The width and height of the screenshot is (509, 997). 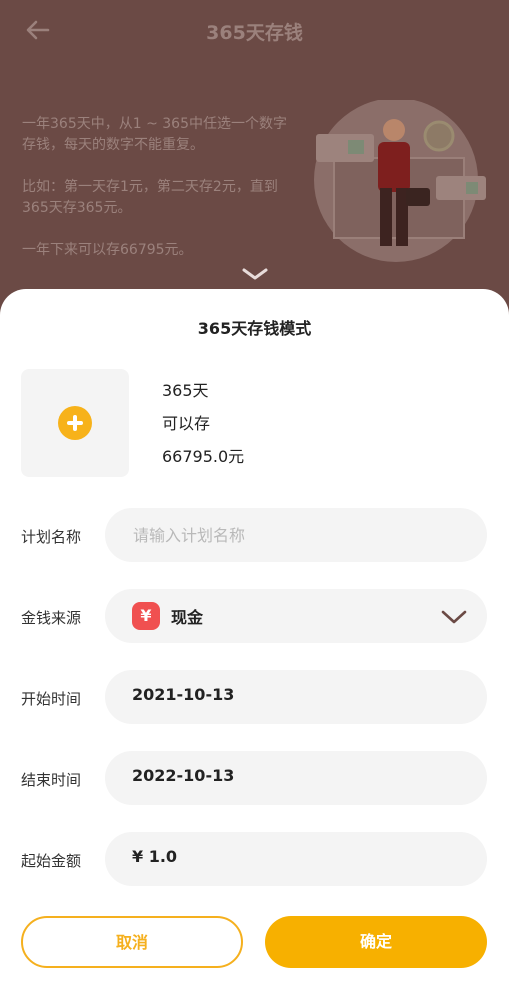 I want to click on plan-name-field, so click(x=296, y=535).